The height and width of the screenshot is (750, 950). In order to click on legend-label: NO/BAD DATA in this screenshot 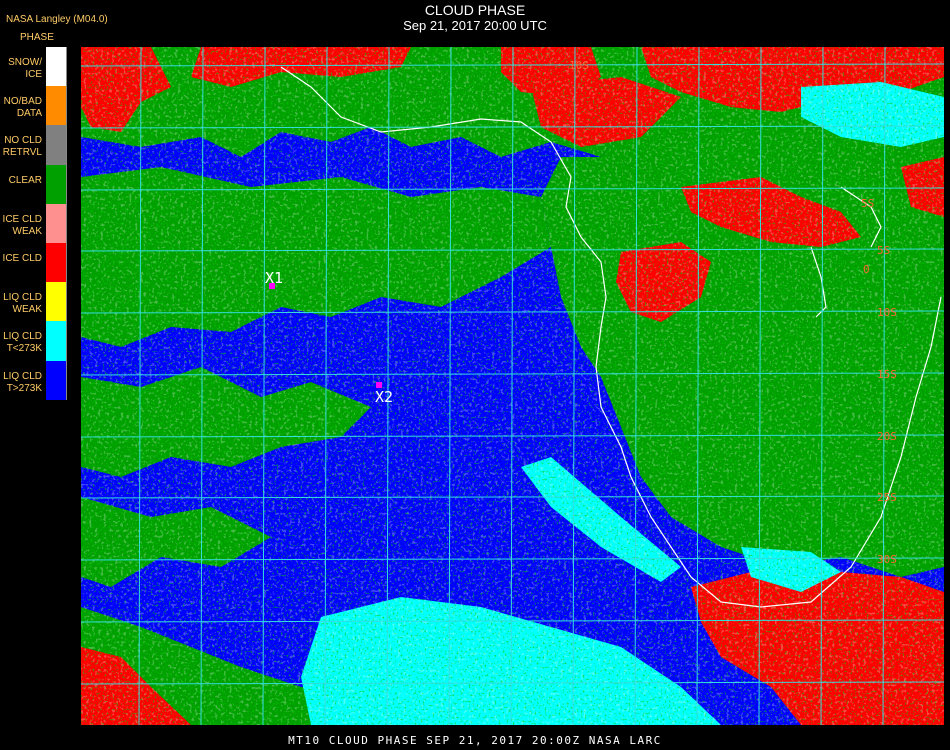, I will do `click(22, 108)`.